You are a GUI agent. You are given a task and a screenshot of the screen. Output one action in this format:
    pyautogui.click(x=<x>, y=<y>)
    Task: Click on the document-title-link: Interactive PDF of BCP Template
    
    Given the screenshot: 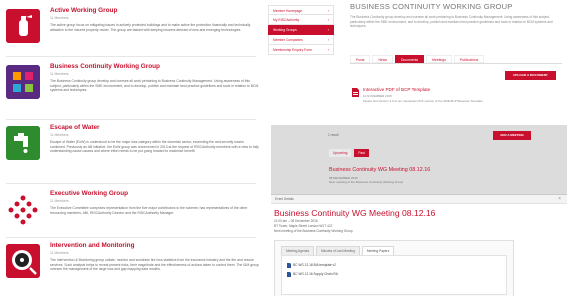 What is the action you would take?
    pyautogui.click(x=396, y=90)
    